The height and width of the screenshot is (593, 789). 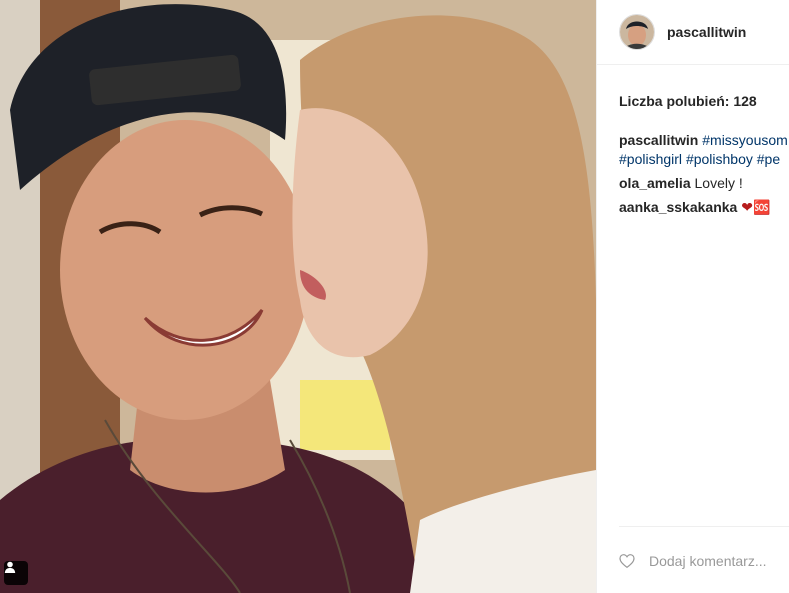 I want to click on post-header: pascallitwin, so click(x=693, y=32).